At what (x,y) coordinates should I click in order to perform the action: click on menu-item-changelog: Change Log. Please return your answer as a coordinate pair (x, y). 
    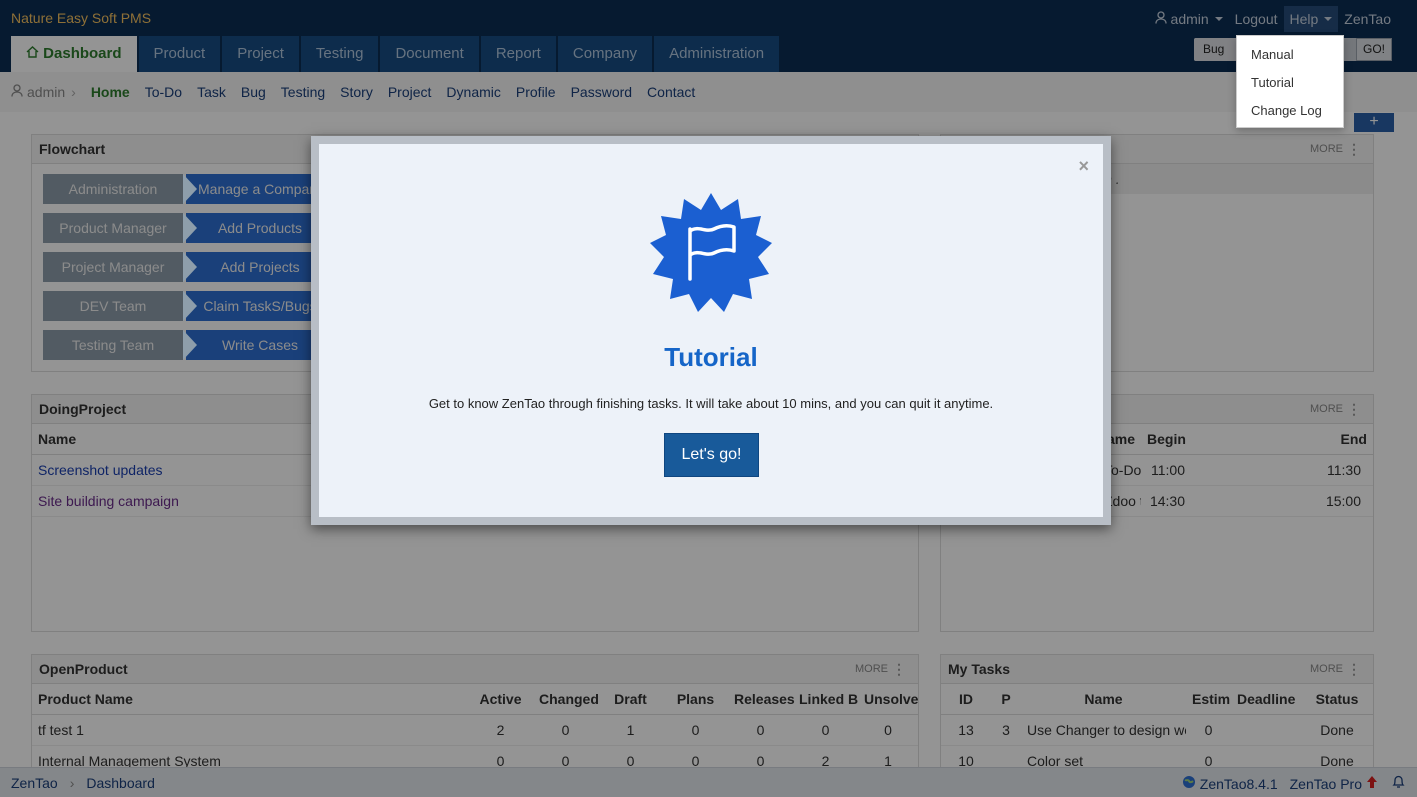
    Looking at the image, I should click on (1290, 111).